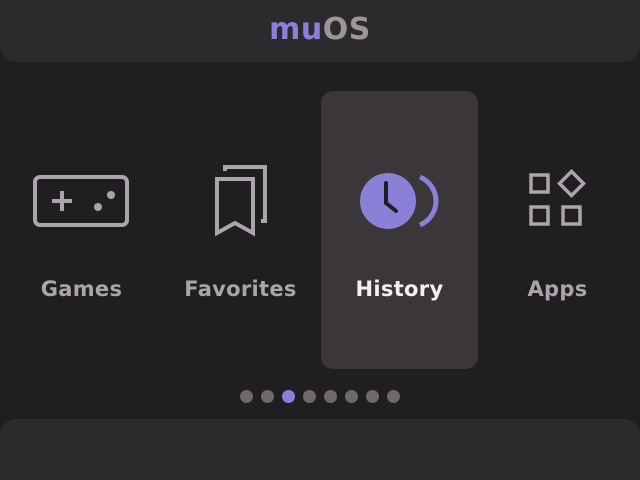 The image size is (640, 480). I want to click on clock-history-icon, so click(399, 201).